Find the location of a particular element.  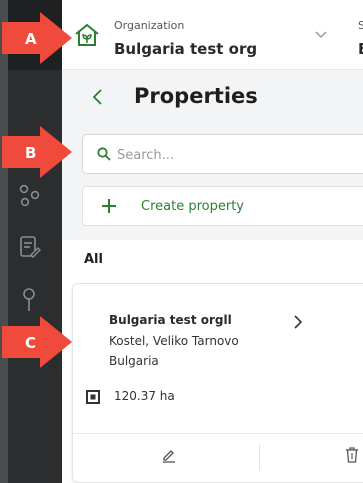

document-edit-icon is located at coordinates (29, 247).